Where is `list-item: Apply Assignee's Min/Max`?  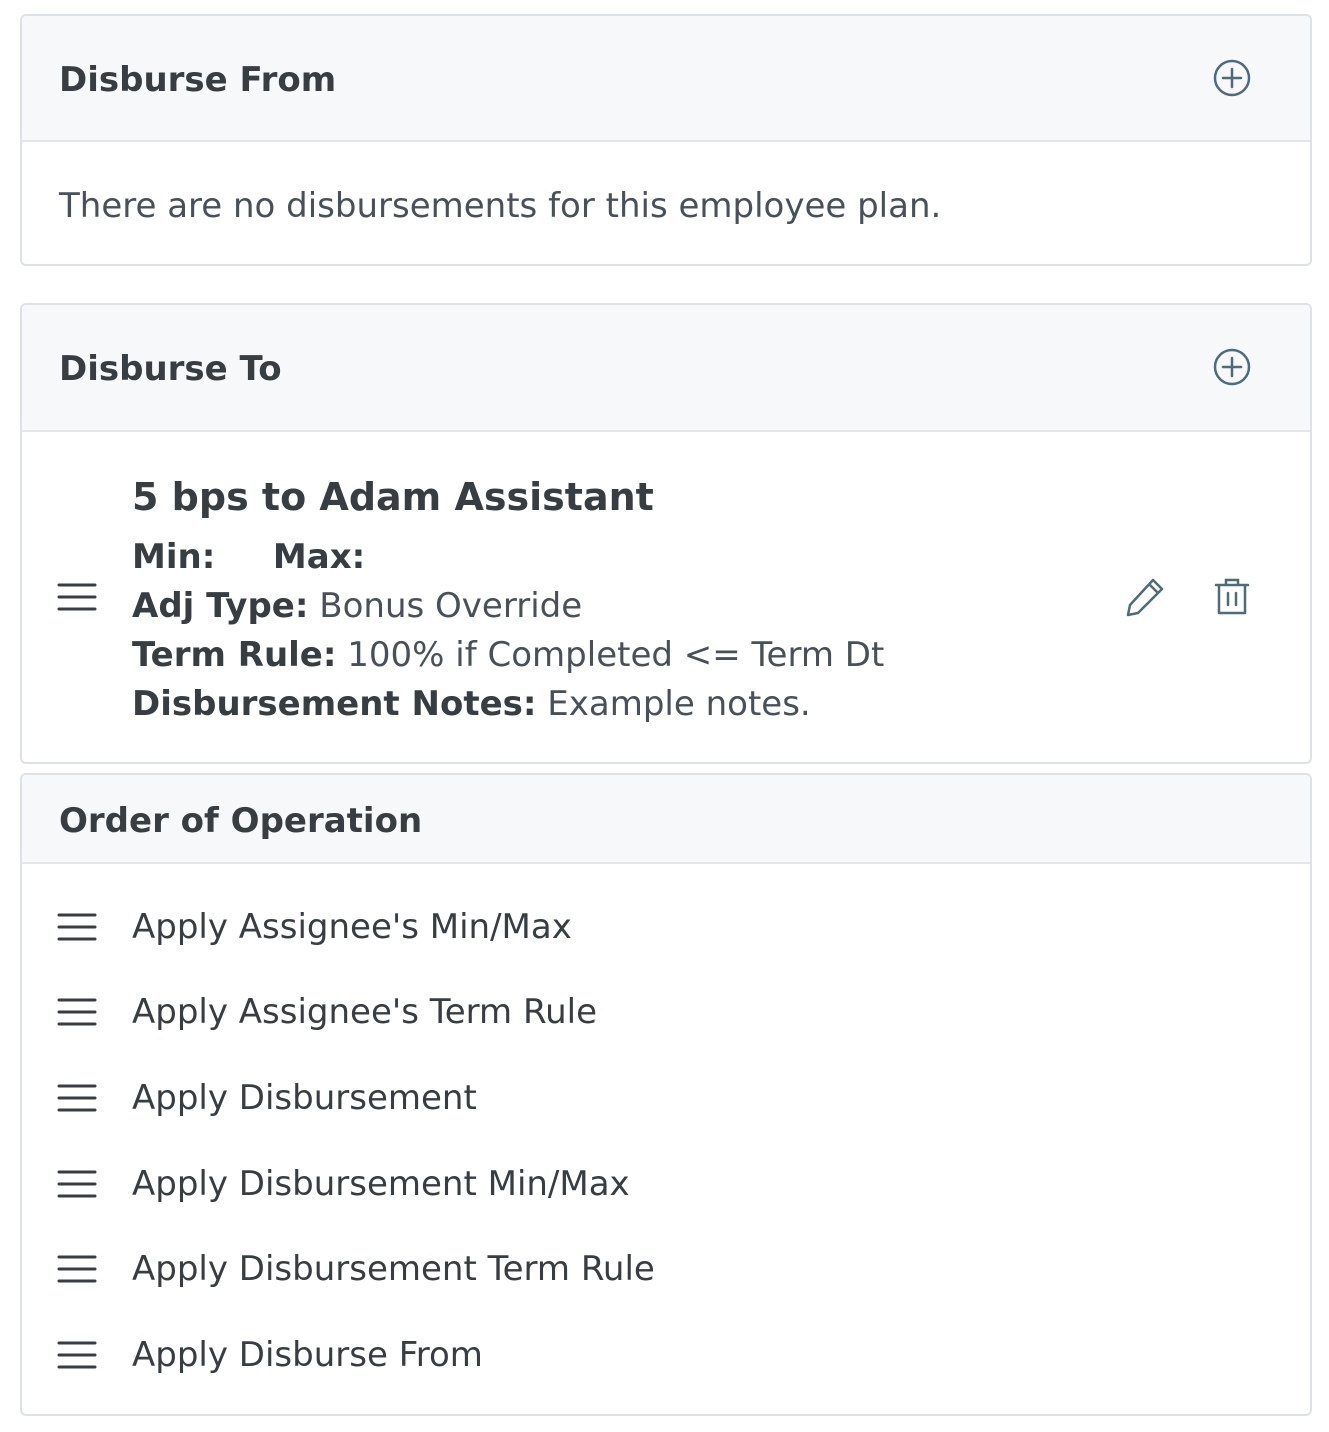 list-item: Apply Assignee's Min/Max is located at coordinates (666, 931).